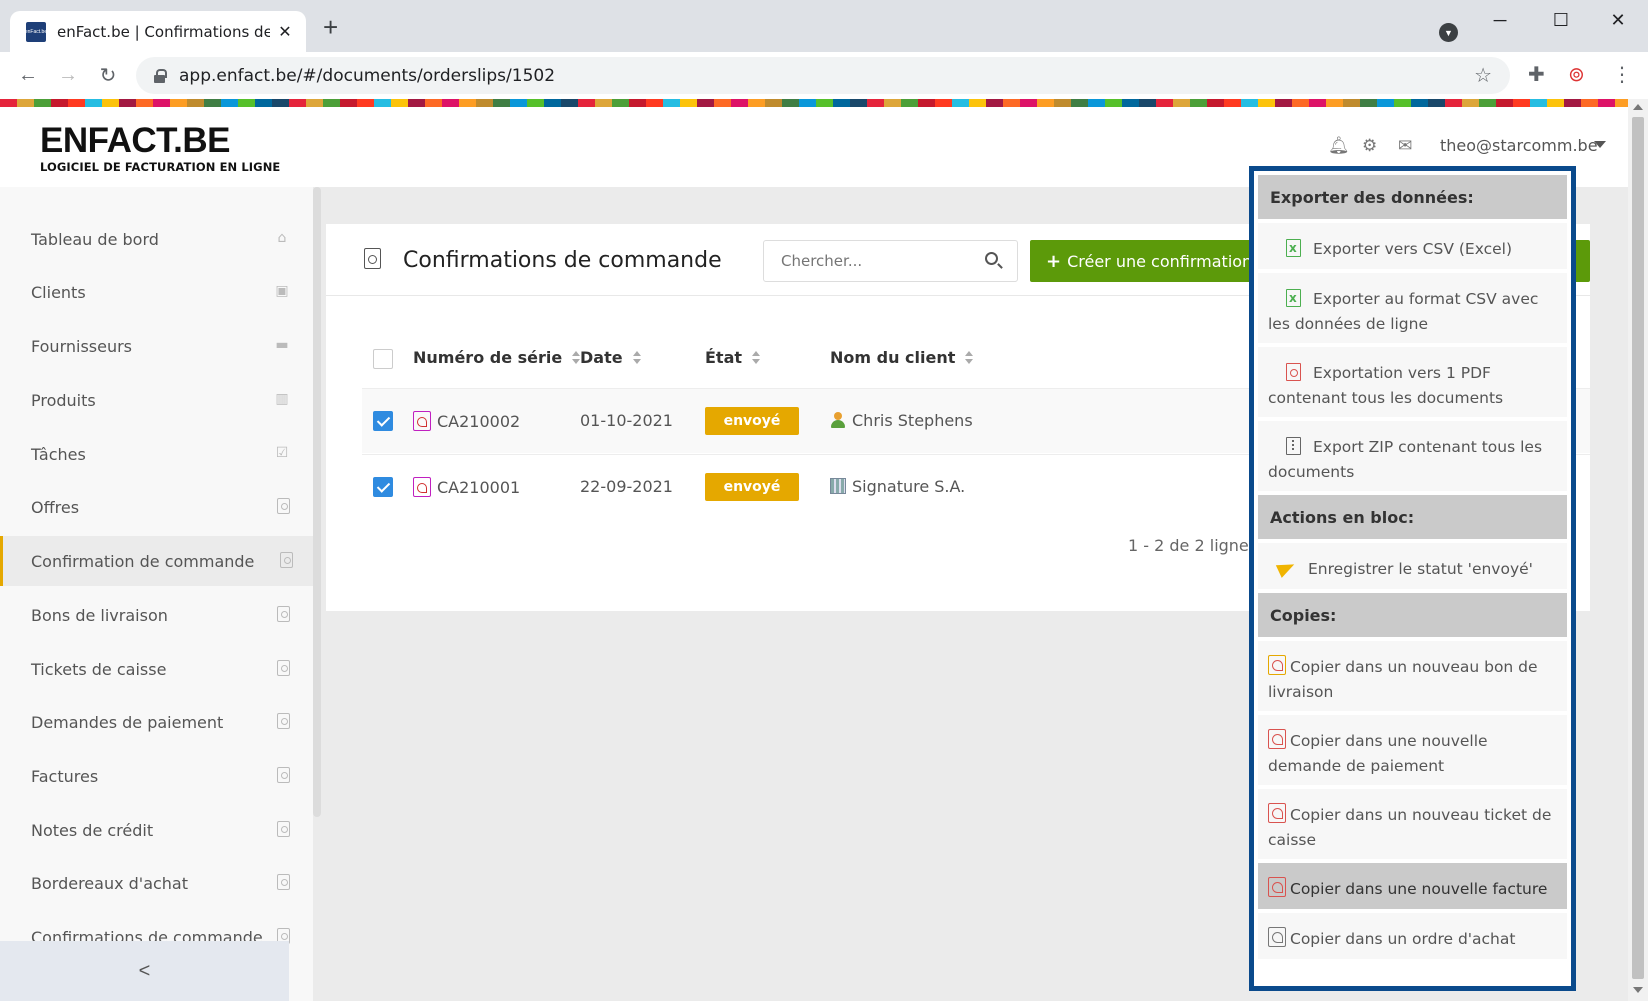 This screenshot has width=1648, height=1001. Describe the element at coordinates (1638, 990) in the screenshot. I see `scroll-down-icon` at that location.